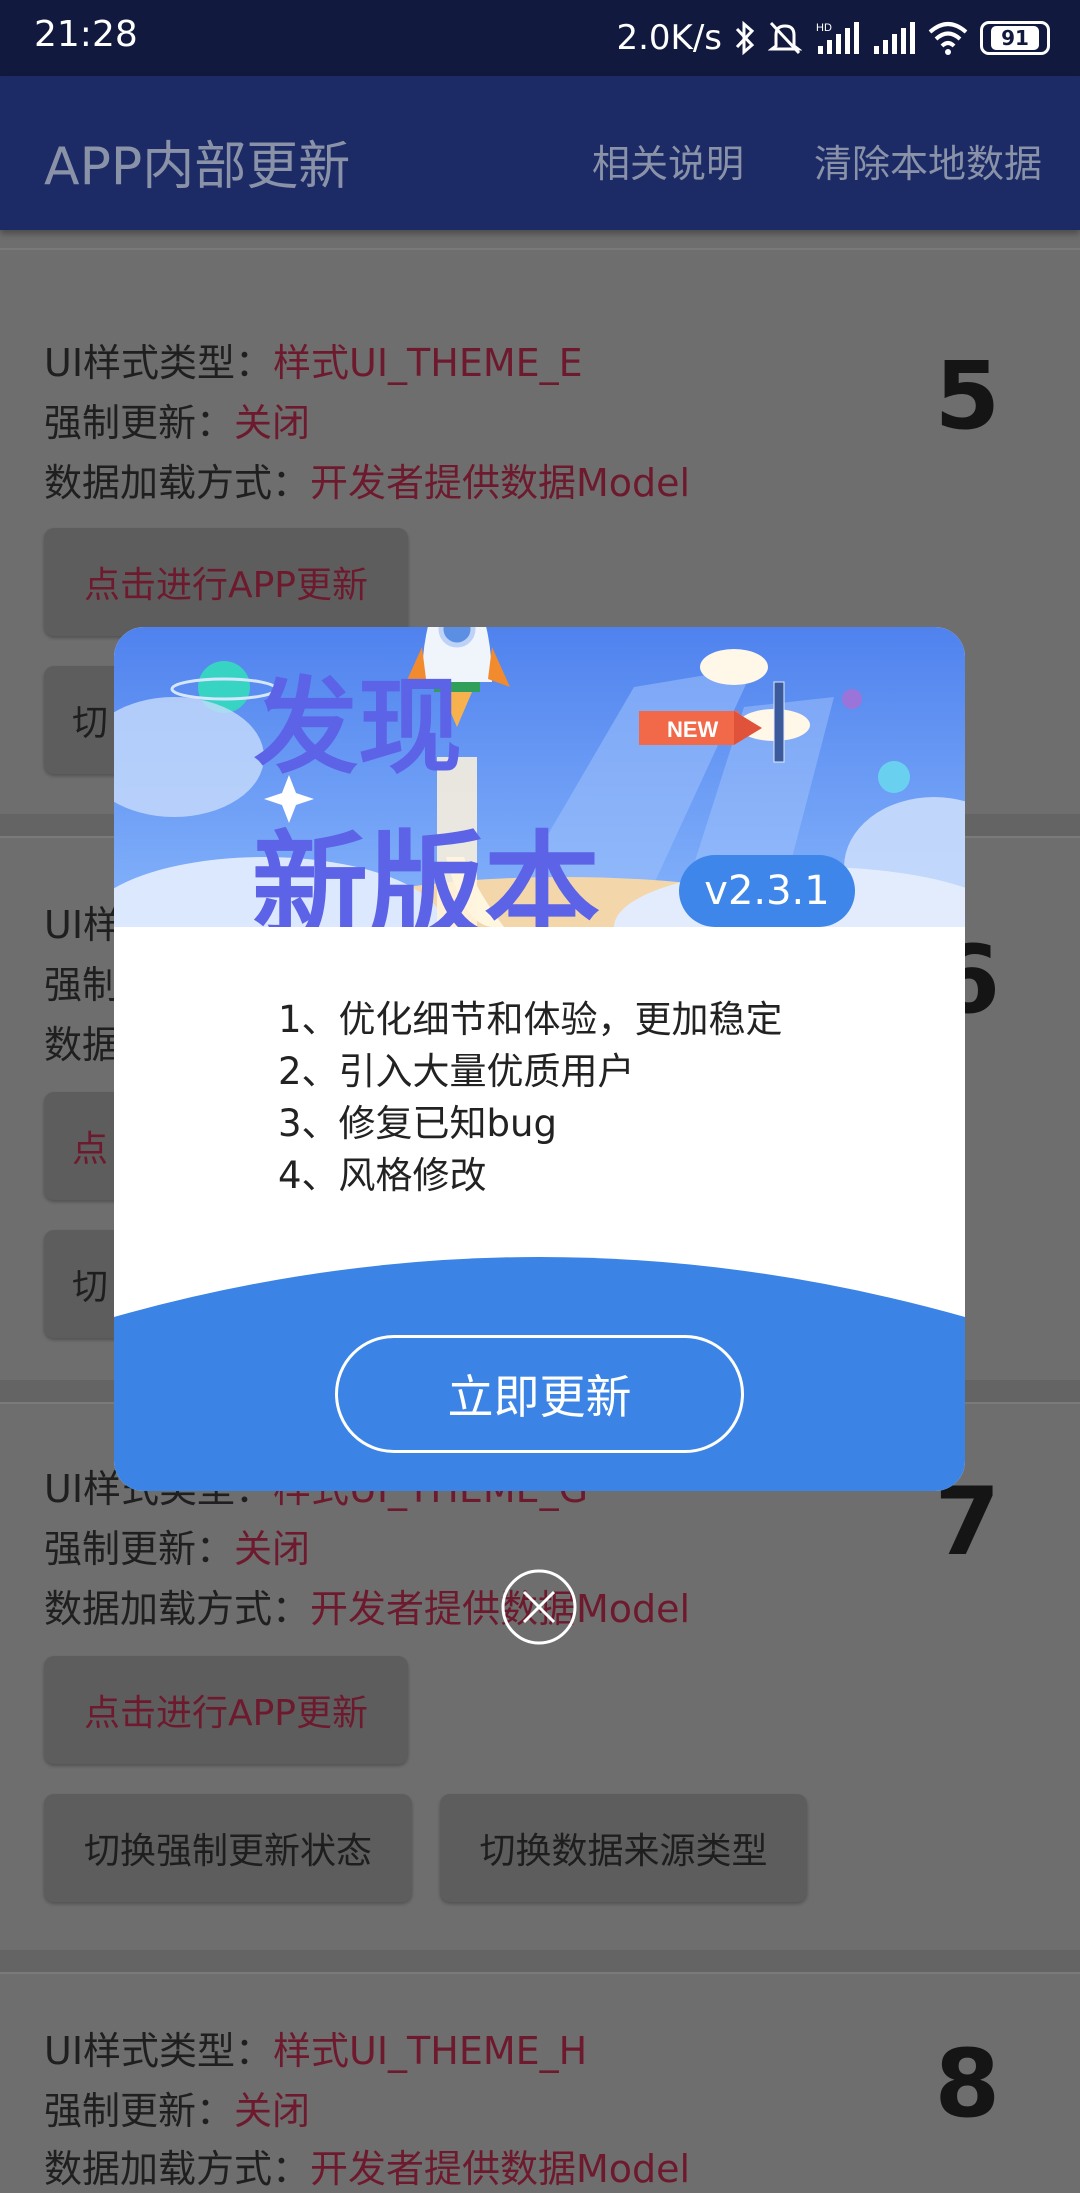  I want to click on app-bar: APP内部更新 相关说明 清除本地数据, so click(540, 153).